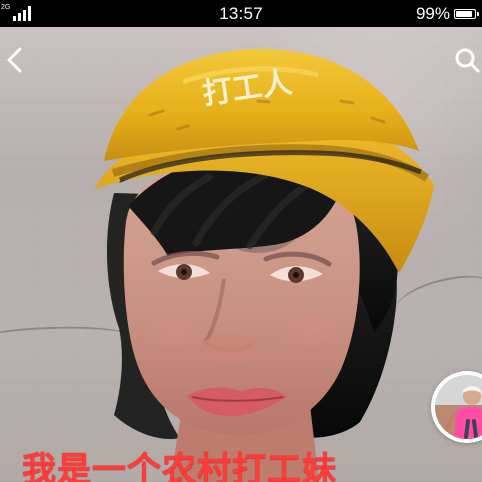 Image resolution: width=482 pixels, height=482 pixels. I want to click on right-pupil, so click(296, 275).